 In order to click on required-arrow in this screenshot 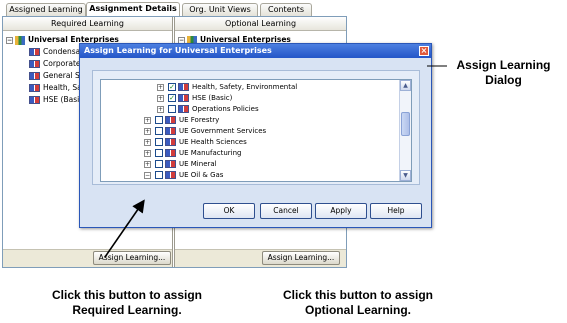, I will do `click(124, 228)`.